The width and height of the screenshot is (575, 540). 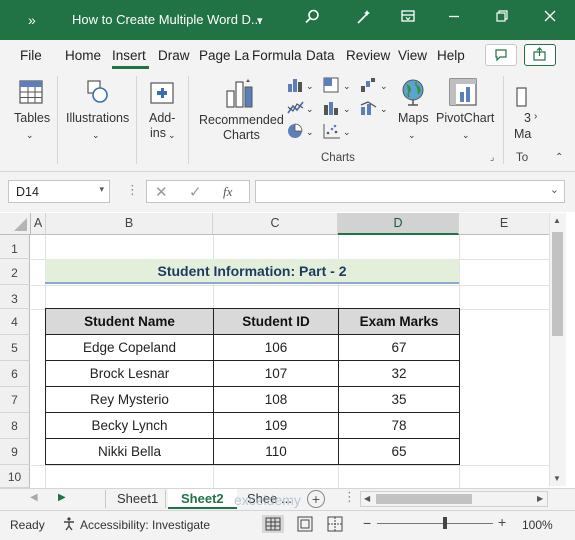 I want to click on tab-page-layout: Page La, so click(x=224, y=55).